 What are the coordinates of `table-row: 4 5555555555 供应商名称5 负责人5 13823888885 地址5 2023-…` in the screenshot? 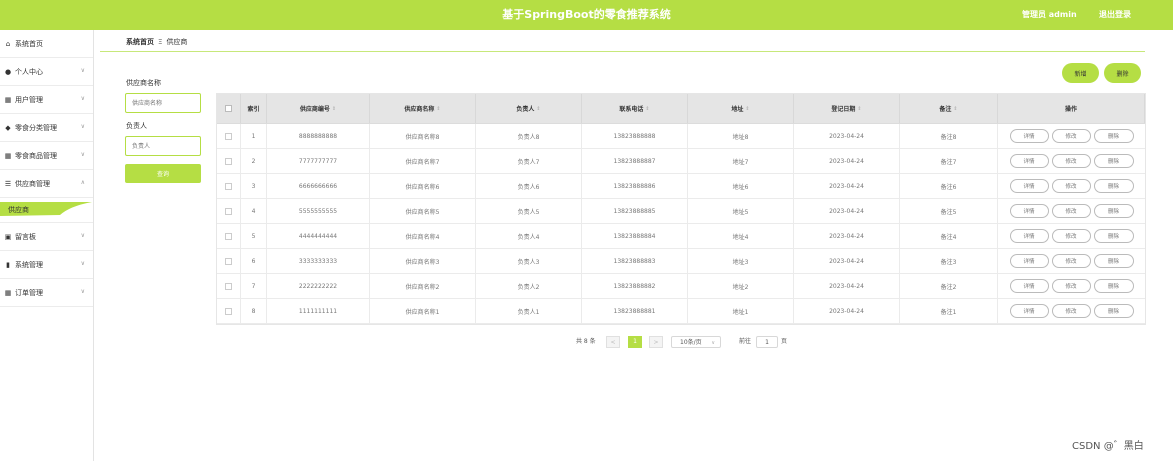 It's located at (681, 211).